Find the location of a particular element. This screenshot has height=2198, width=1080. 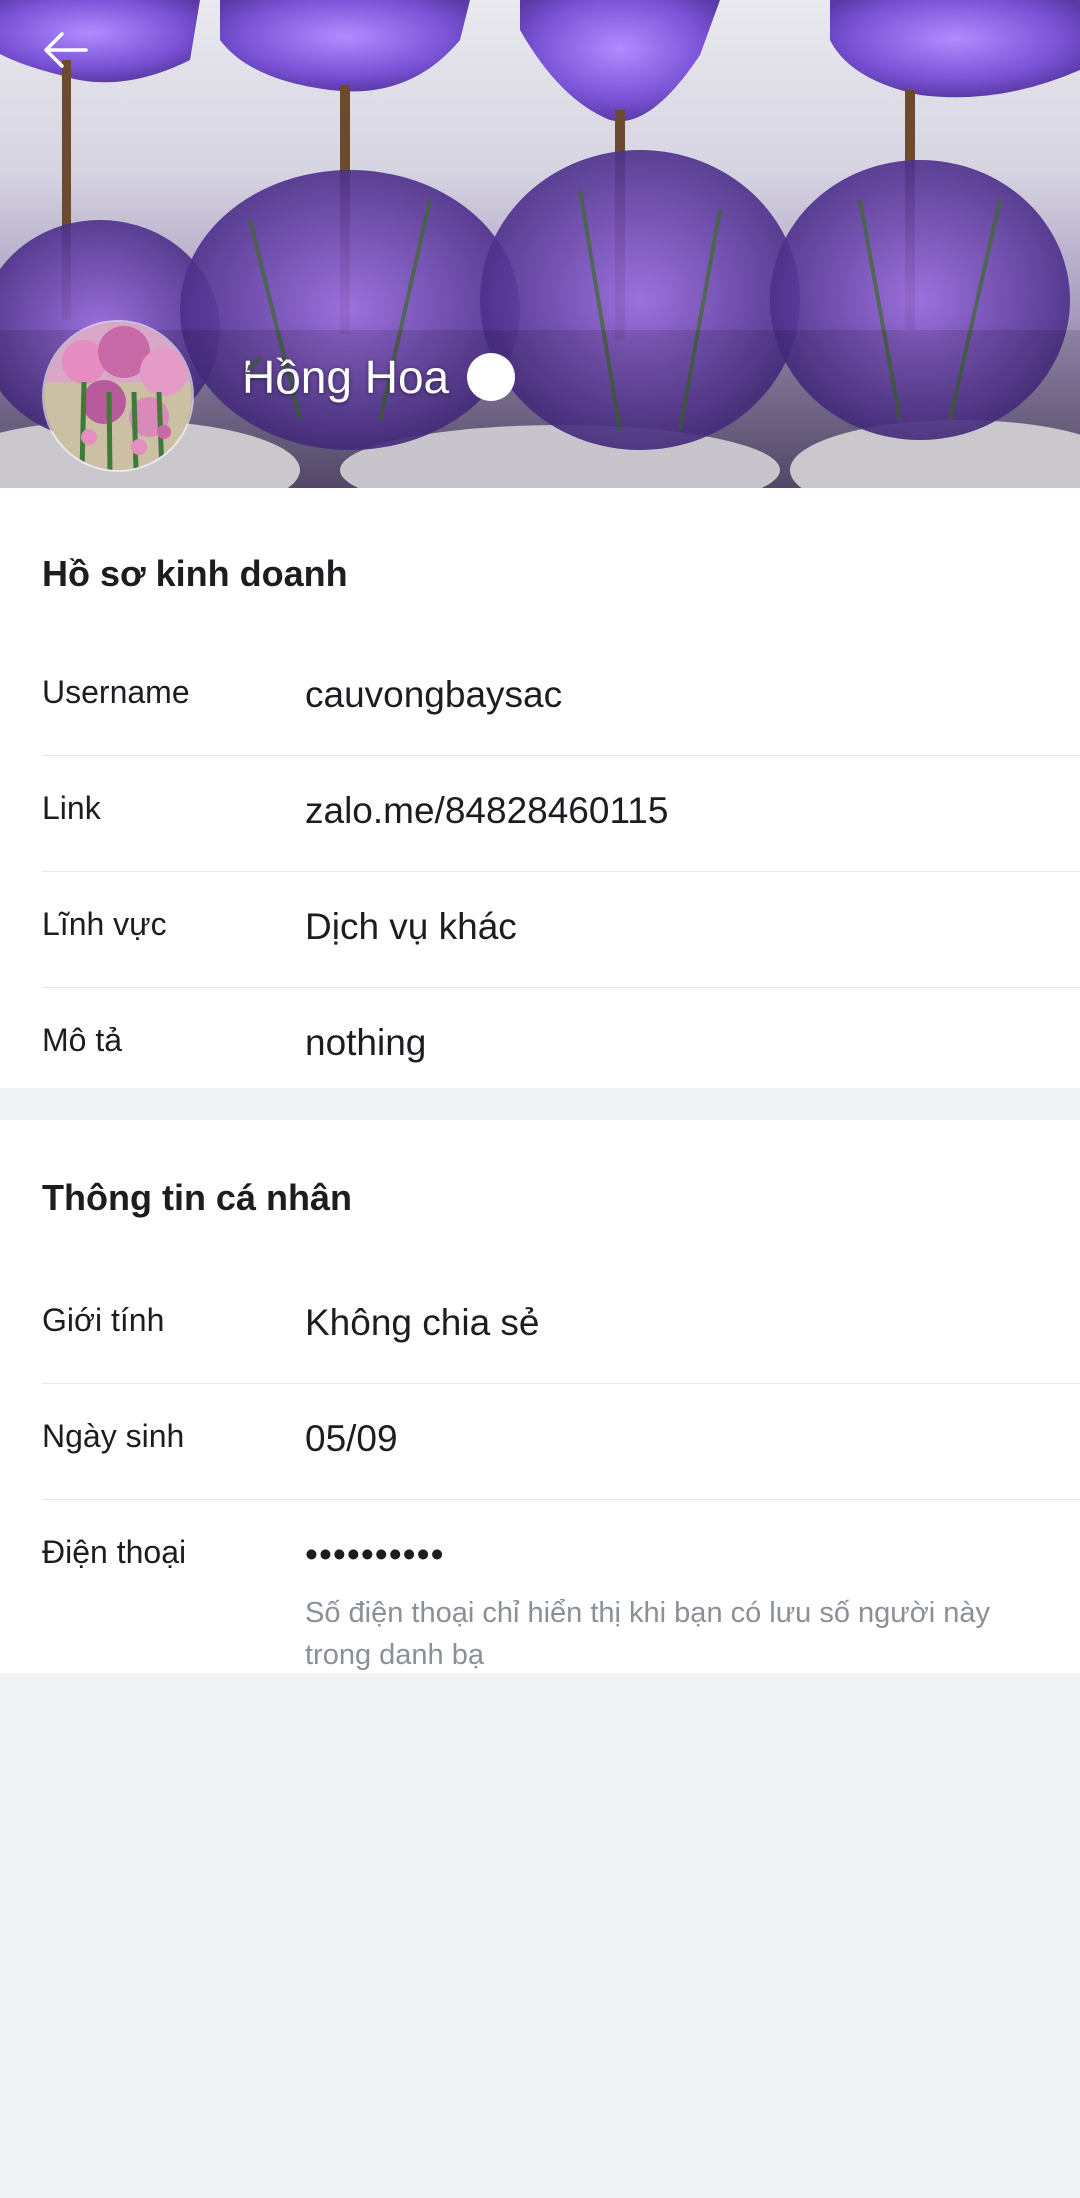

arrow-left-icon is located at coordinates (66, 50).